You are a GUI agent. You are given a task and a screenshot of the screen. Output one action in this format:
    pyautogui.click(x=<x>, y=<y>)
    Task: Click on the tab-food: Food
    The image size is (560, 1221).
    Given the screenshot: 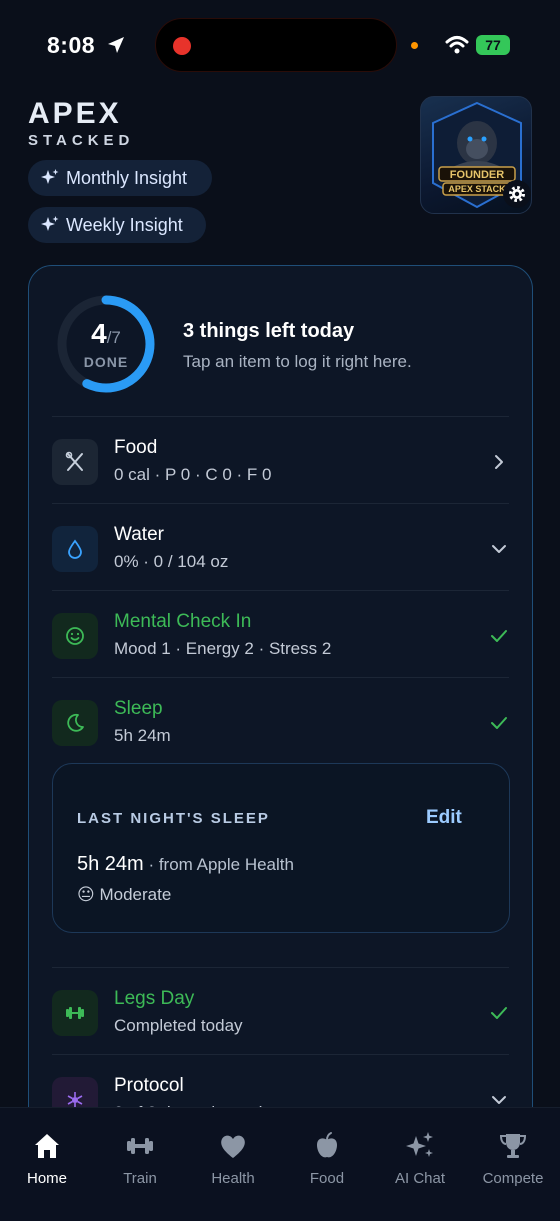 What is the action you would take?
    pyautogui.click(x=327, y=1158)
    